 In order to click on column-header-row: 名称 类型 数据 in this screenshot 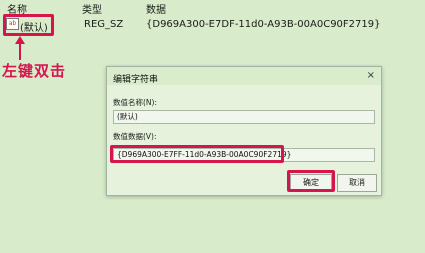, I will do `click(212, 8)`.